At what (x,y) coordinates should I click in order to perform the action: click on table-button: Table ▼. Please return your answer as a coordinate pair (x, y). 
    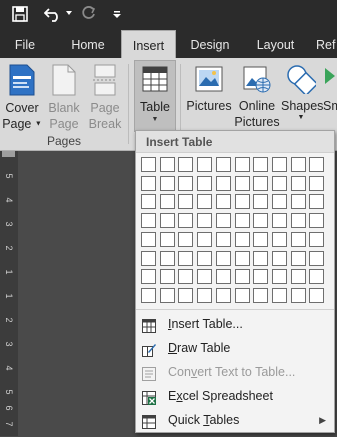
    Looking at the image, I should click on (155, 96).